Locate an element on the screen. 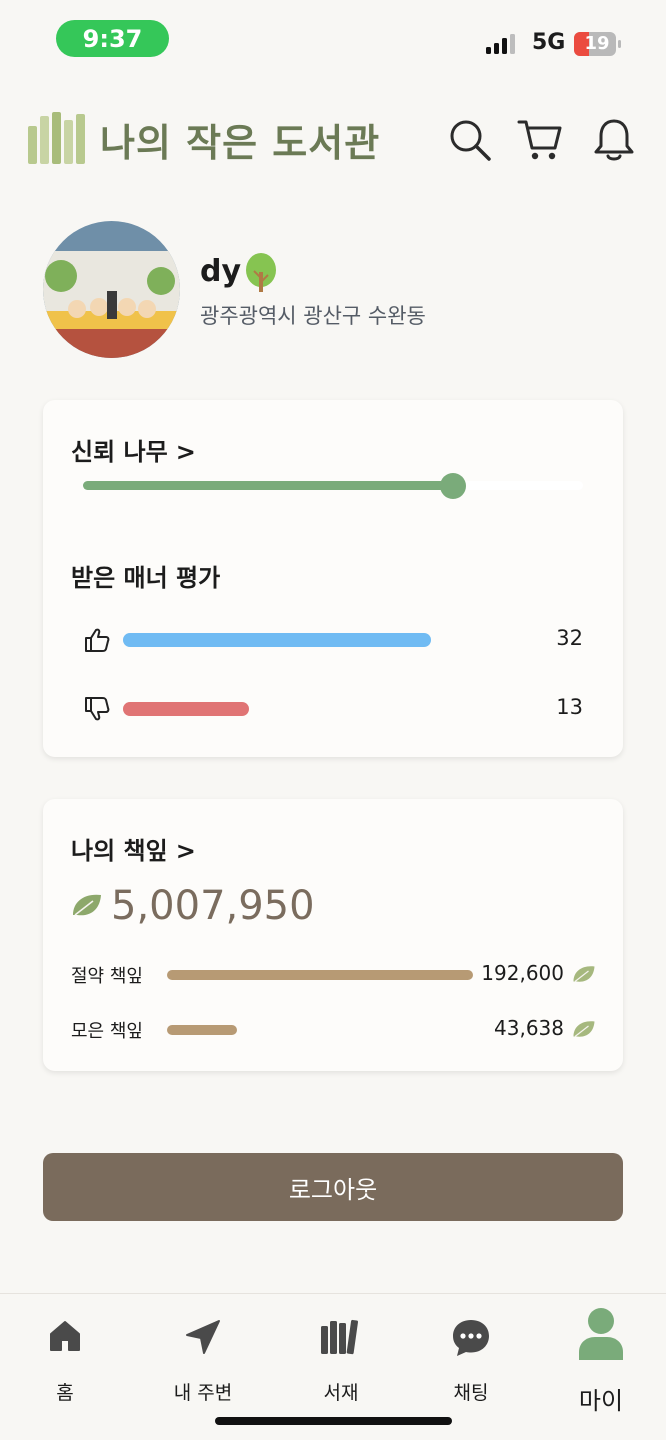 This screenshot has width=666, height=1440. positive-manner-bar is located at coordinates (277, 640).